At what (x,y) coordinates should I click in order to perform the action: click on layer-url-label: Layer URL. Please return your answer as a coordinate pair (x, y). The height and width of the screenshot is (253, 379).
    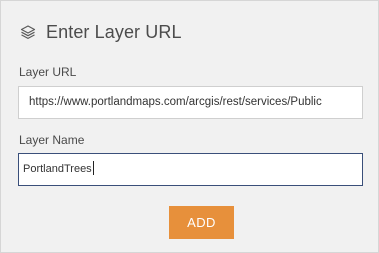
    Looking at the image, I should click on (48, 72).